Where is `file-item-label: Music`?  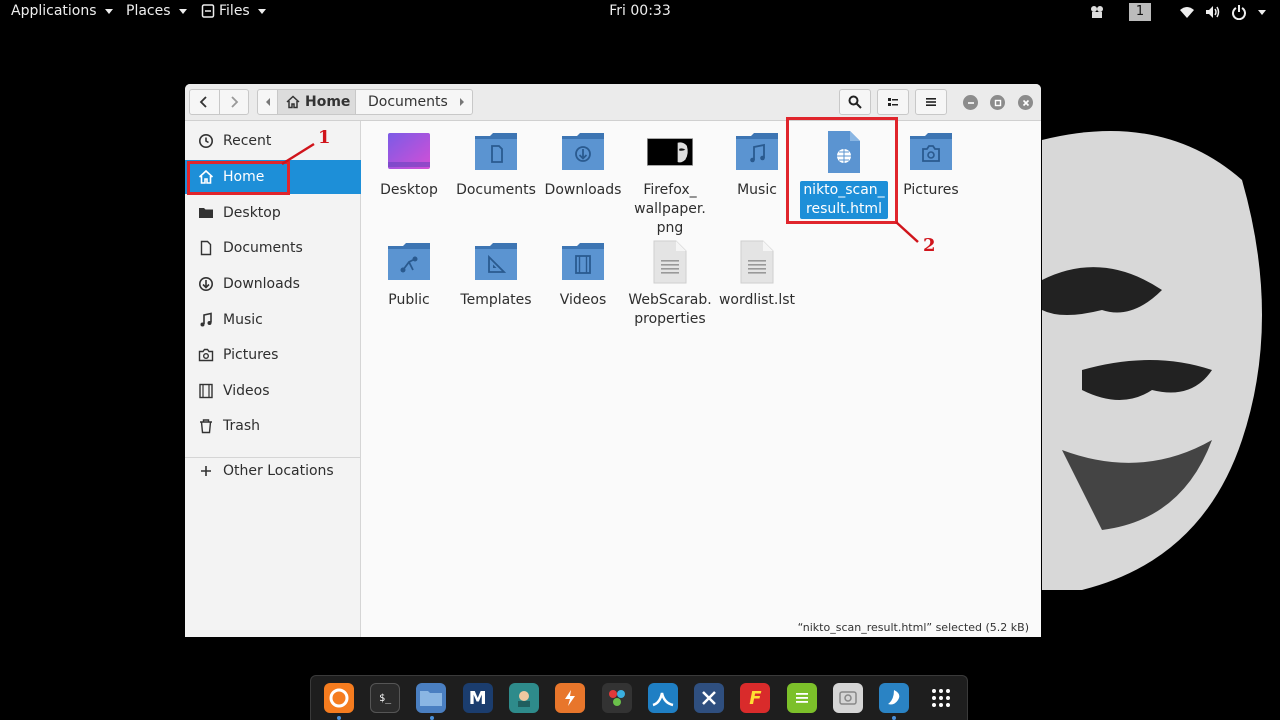
file-item-label: Music is located at coordinates (757, 190).